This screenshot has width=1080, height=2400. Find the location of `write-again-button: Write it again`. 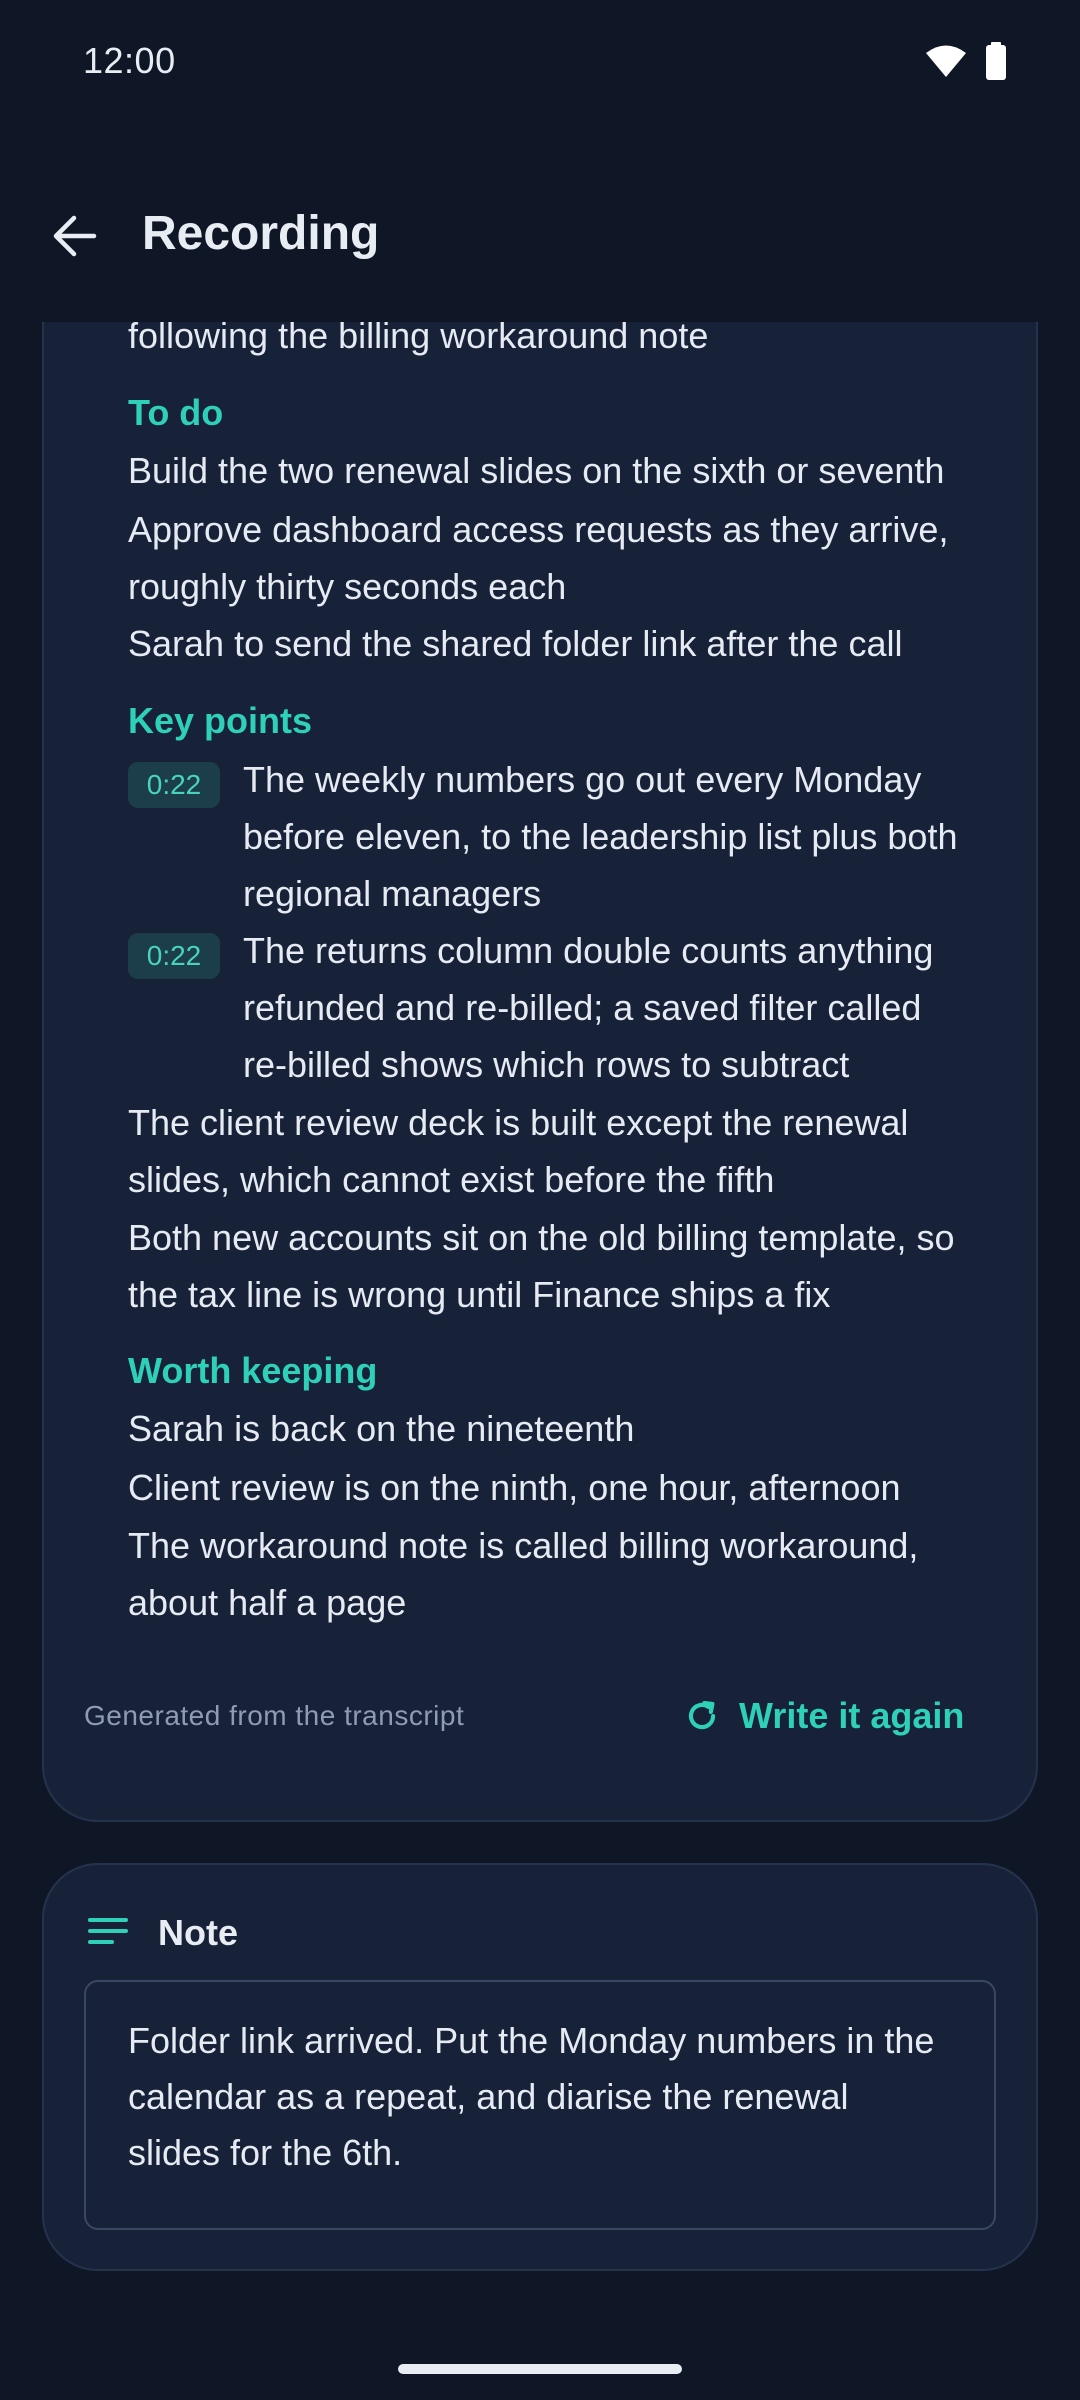

write-again-button: Write it again is located at coordinates (823, 1716).